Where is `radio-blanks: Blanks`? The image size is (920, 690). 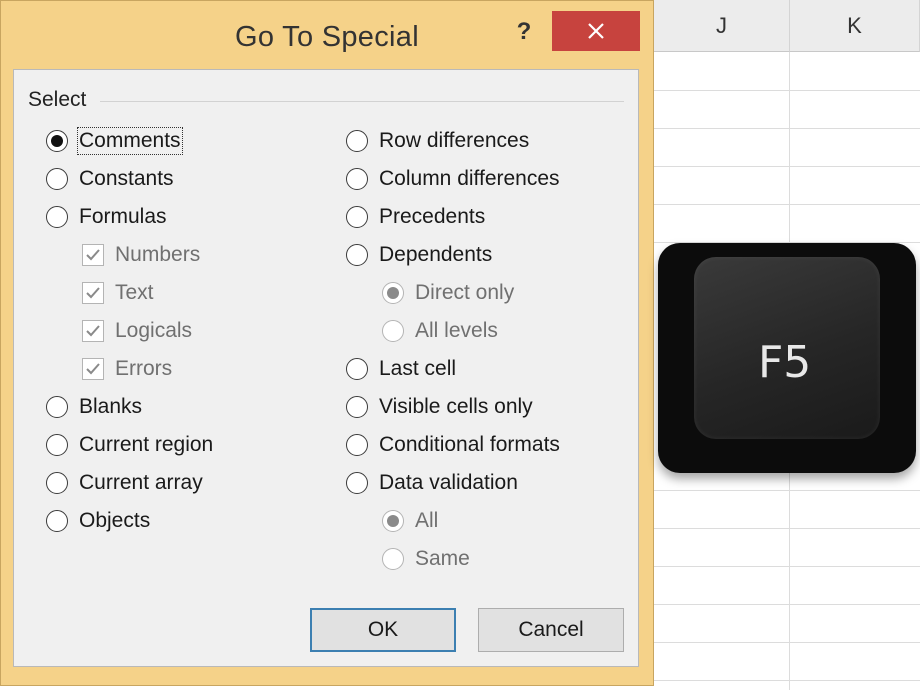 radio-blanks: Blanks is located at coordinates (94, 407).